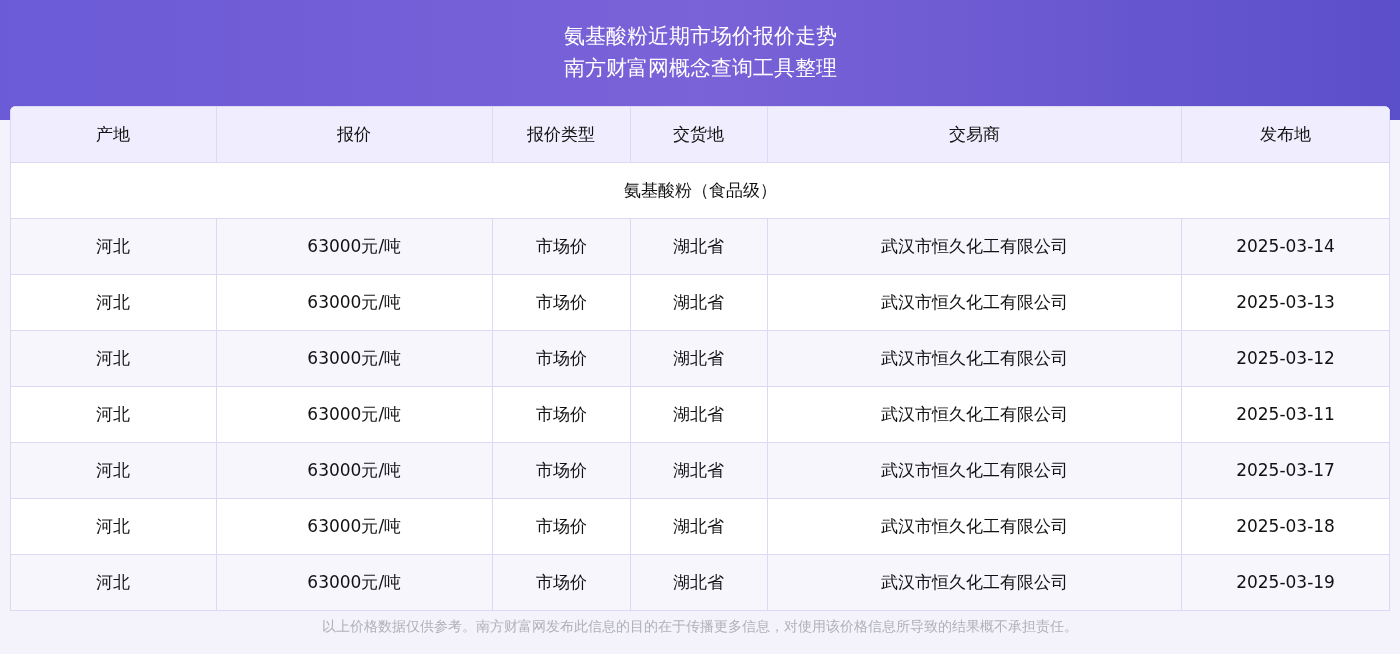 Image resolution: width=1400 pixels, height=654 pixels. What do you see at coordinates (1285, 246) in the screenshot?
I see `table-cell: 2025-03-14` at bounding box center [1285, 246].